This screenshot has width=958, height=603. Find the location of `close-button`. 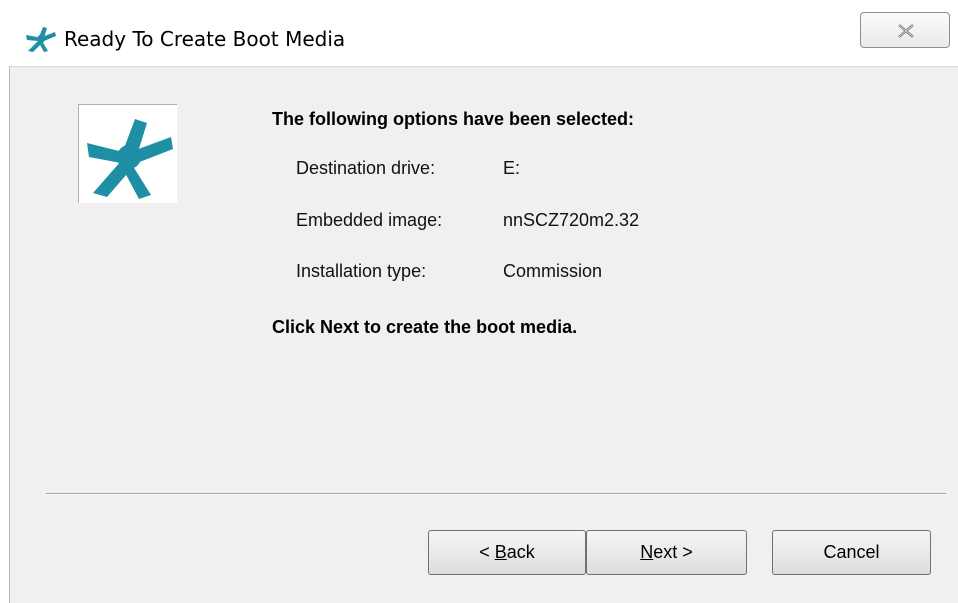

close-button is located at coordinates (905, 30).